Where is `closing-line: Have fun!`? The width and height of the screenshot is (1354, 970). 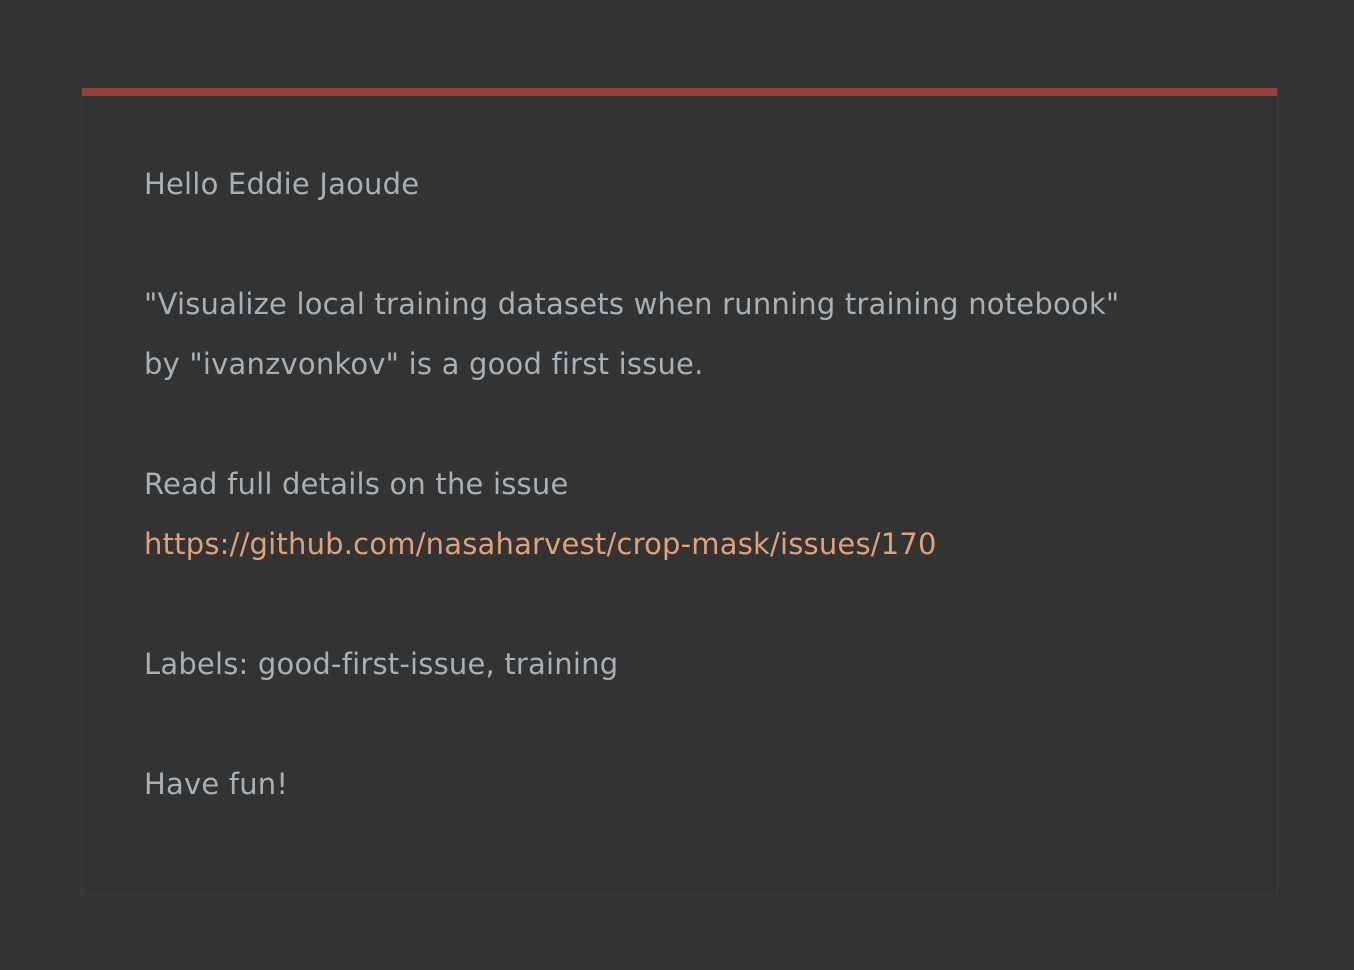
closing-line: Have fun! is located at coordinates (216, 784).